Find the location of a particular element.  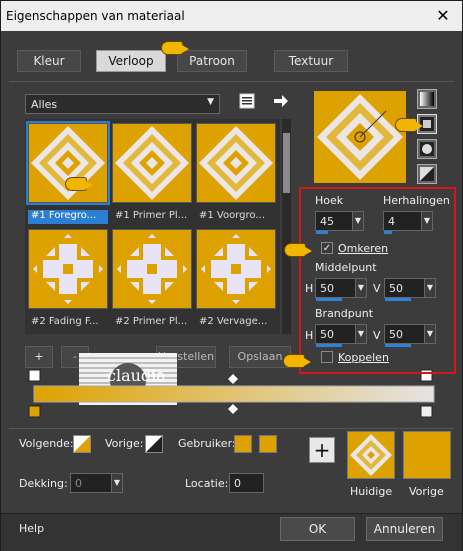

diamond-preview-graphic is located at coordinates (360, 137).